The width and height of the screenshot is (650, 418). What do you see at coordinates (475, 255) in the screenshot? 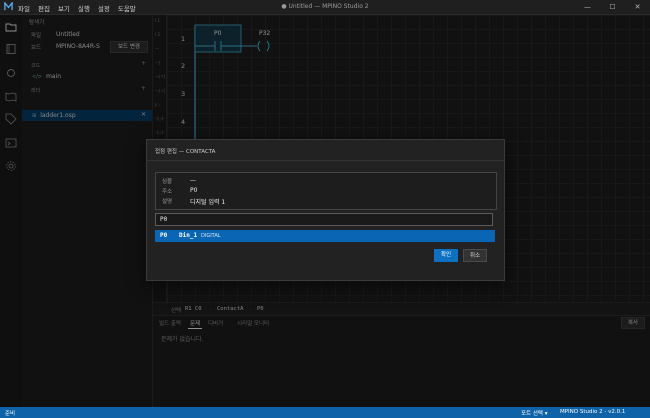
I see `cancel-button: 취소` at bounding box center [475, 255].